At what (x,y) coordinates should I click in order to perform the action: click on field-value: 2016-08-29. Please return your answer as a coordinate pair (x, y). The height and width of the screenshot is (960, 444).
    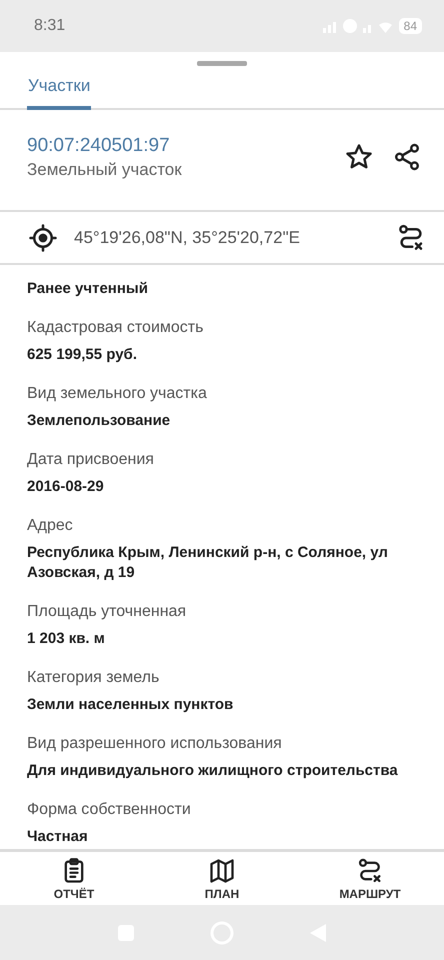
    Looking at the image, I should click on (66, 487).